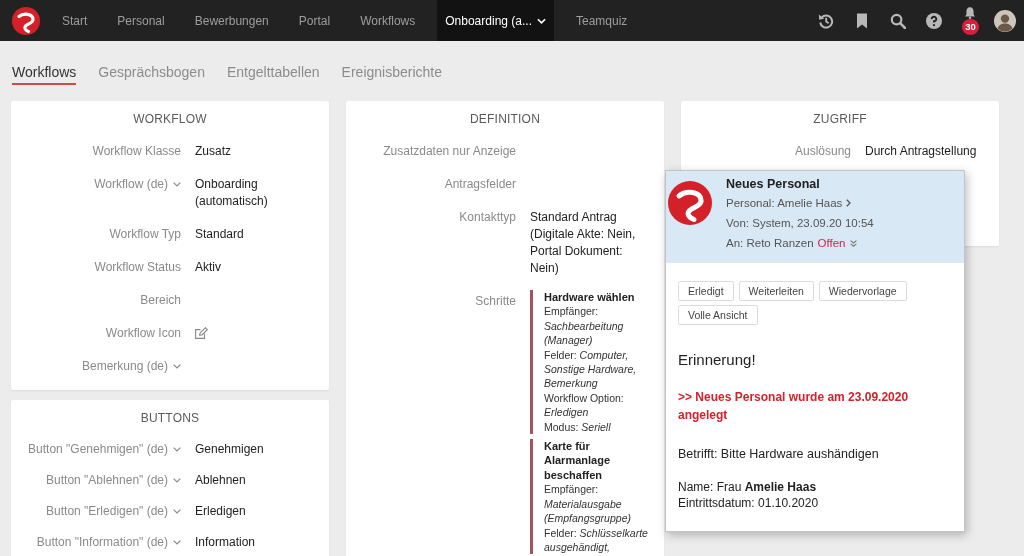 Image resolution: width=1024 pixels, height=556 pixels. Describe the element at coordinates (449, 151) in the screenshot. I see `field-label: Zusatzdaten nur Anzeige` at that location.